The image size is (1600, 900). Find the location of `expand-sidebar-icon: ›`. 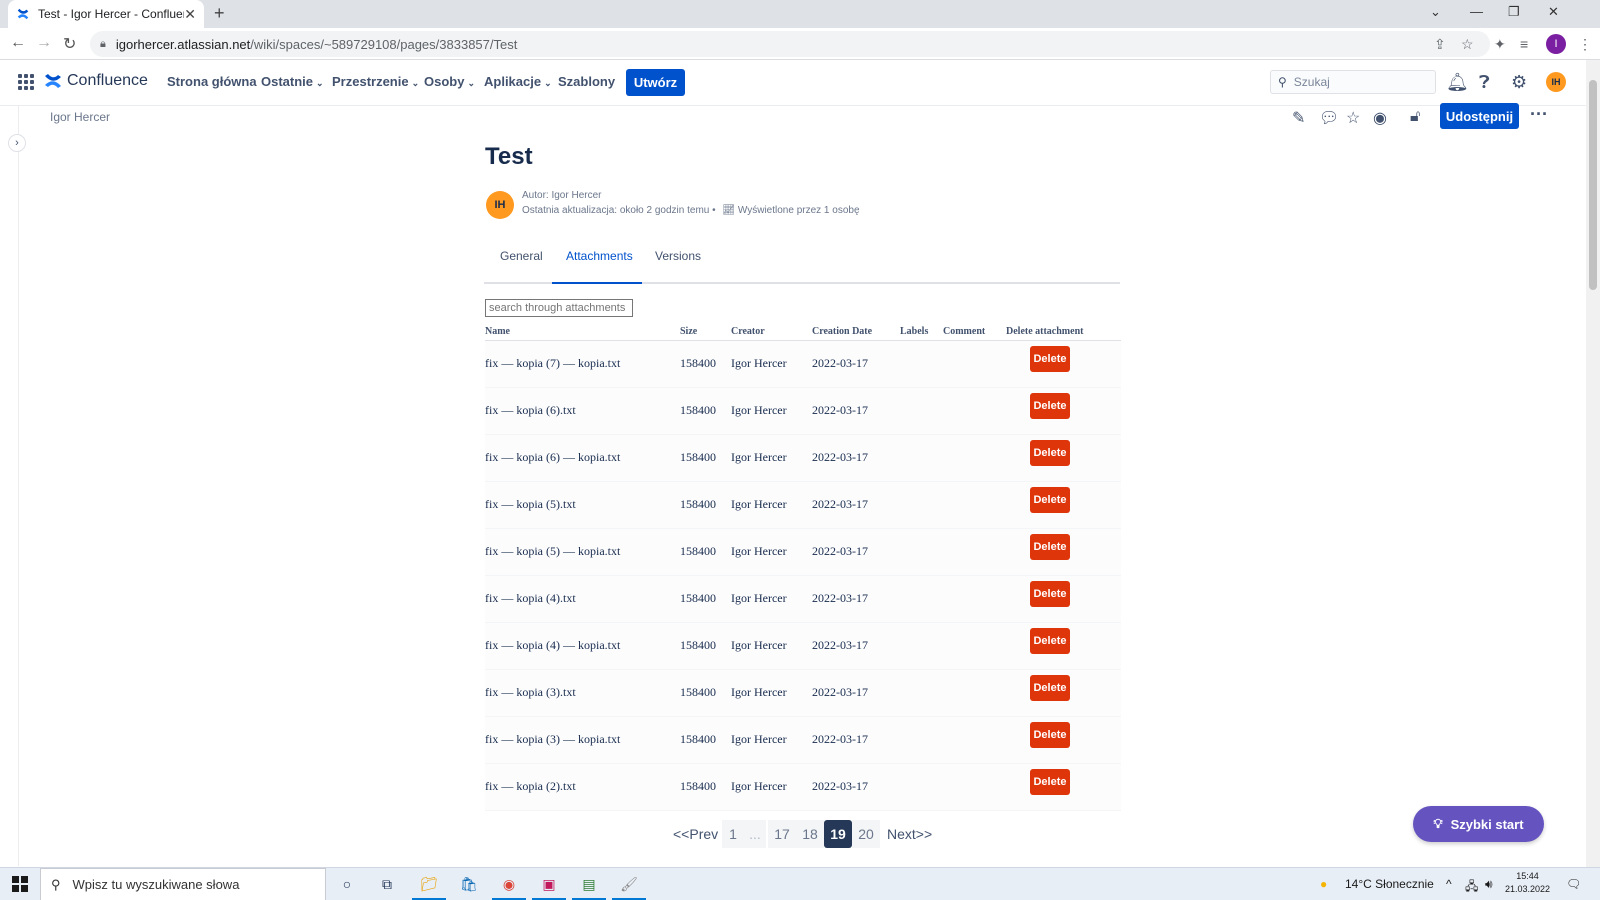

expand-sidebar-icon: › is located at coordinates (17, 143).